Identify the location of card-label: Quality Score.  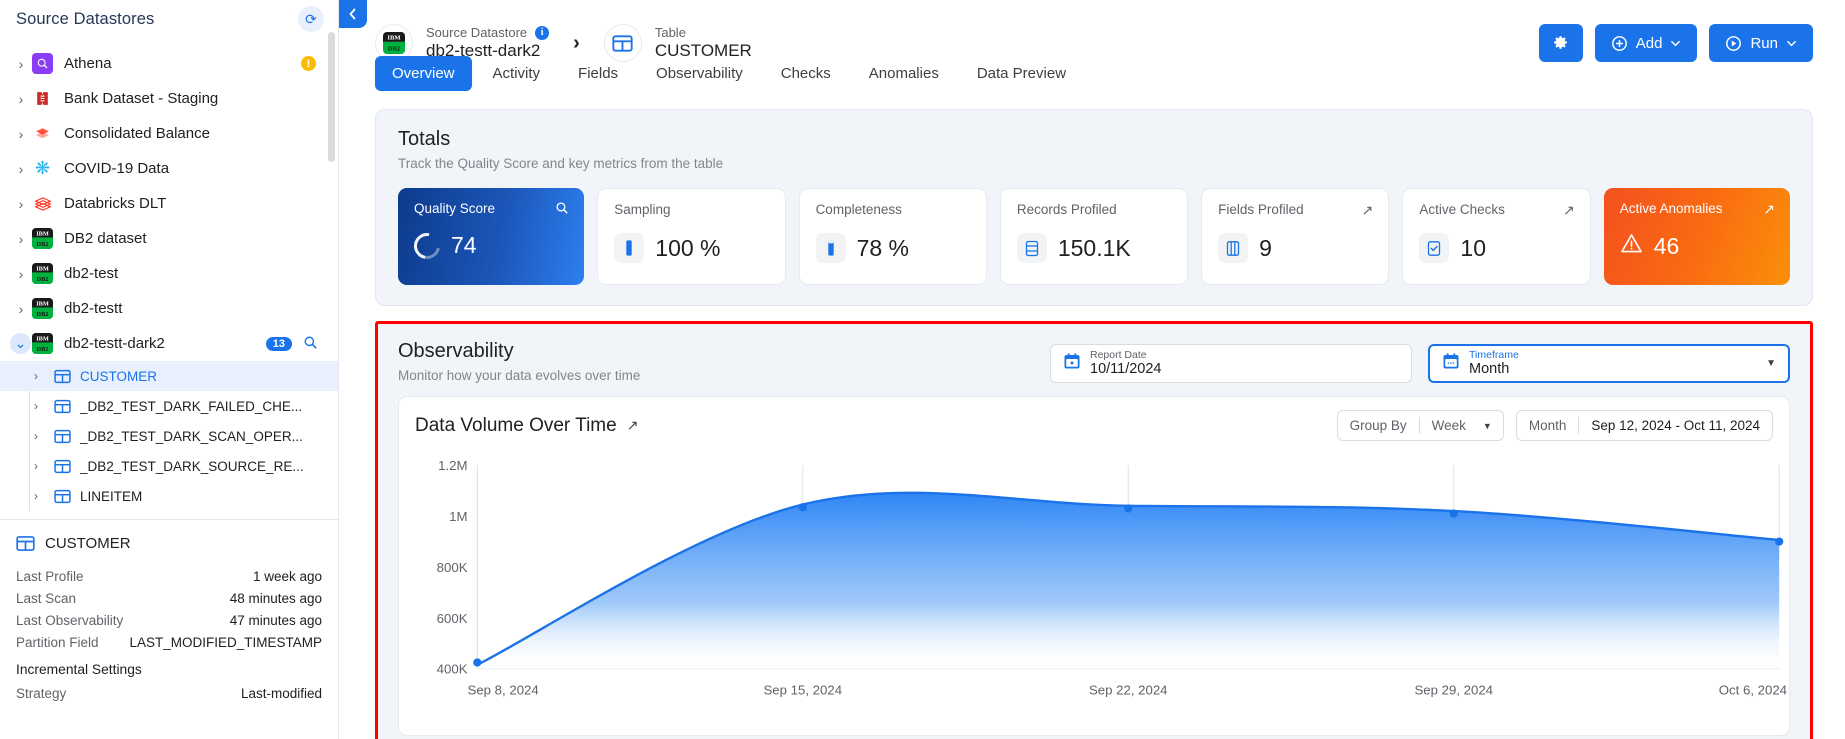
(455, 208).